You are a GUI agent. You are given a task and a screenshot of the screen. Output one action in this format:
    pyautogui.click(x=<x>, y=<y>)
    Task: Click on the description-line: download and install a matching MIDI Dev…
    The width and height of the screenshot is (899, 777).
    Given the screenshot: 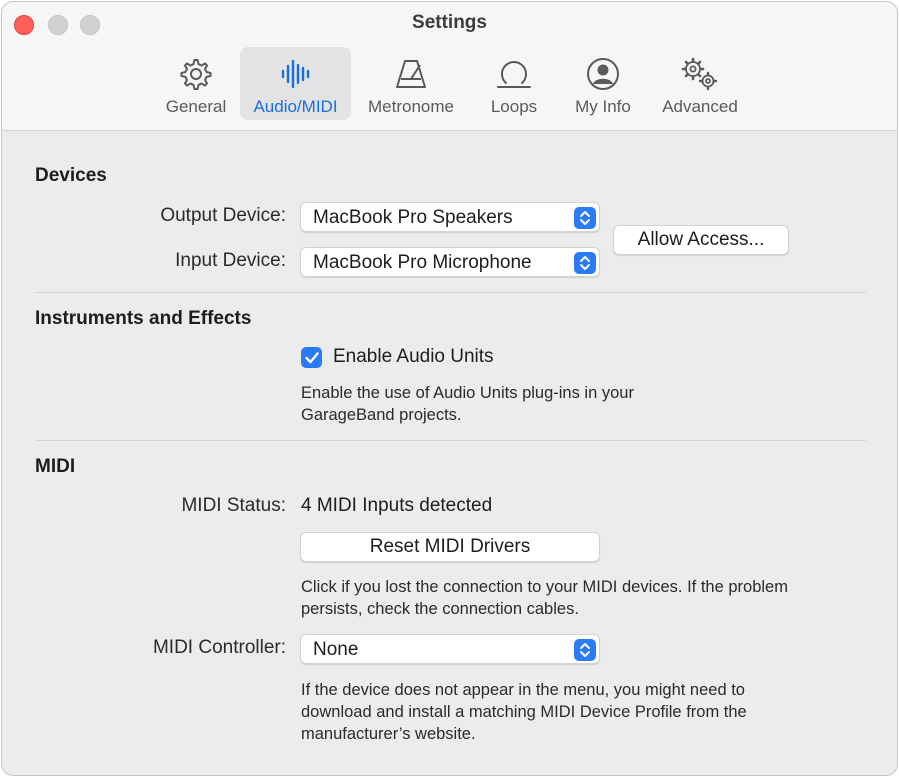 What is the action you would take?
    pyautogui.click(x=524, y=712)
    